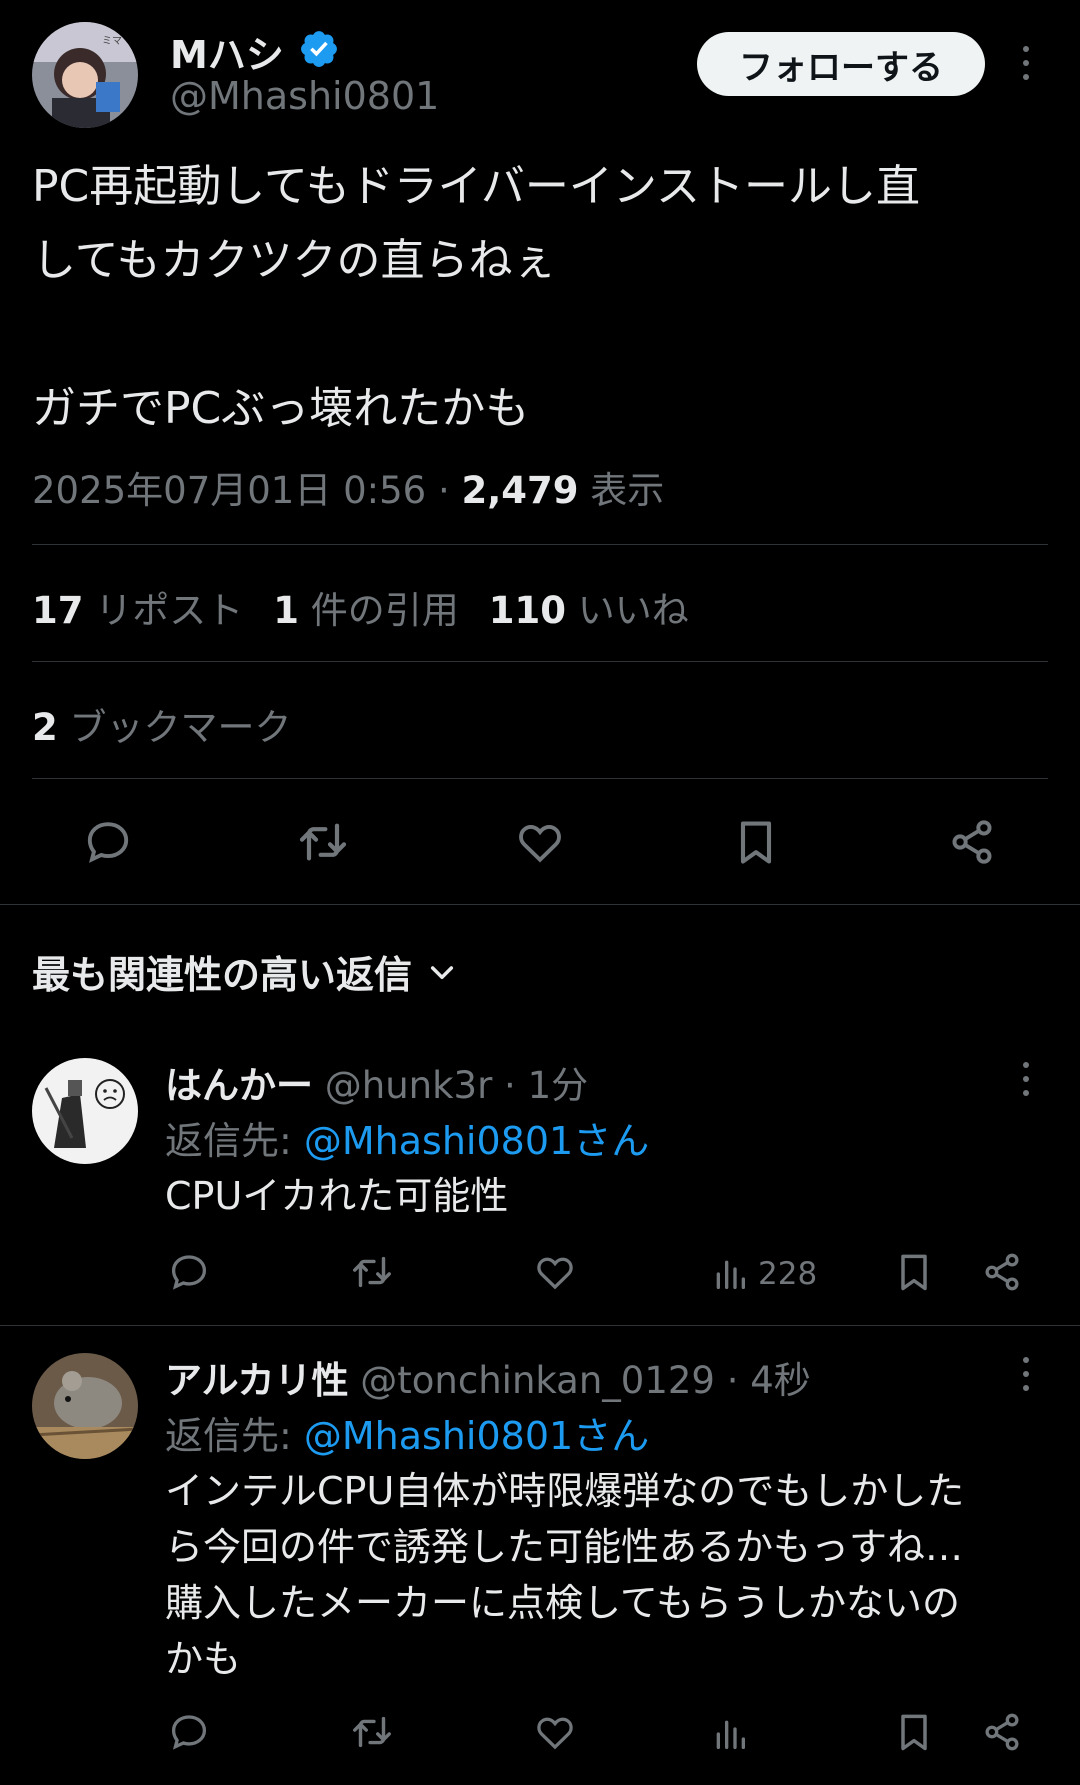  Describe the element at coordinates (319, 49) in the screenshot. I see `verified-badge-icon` at that location.